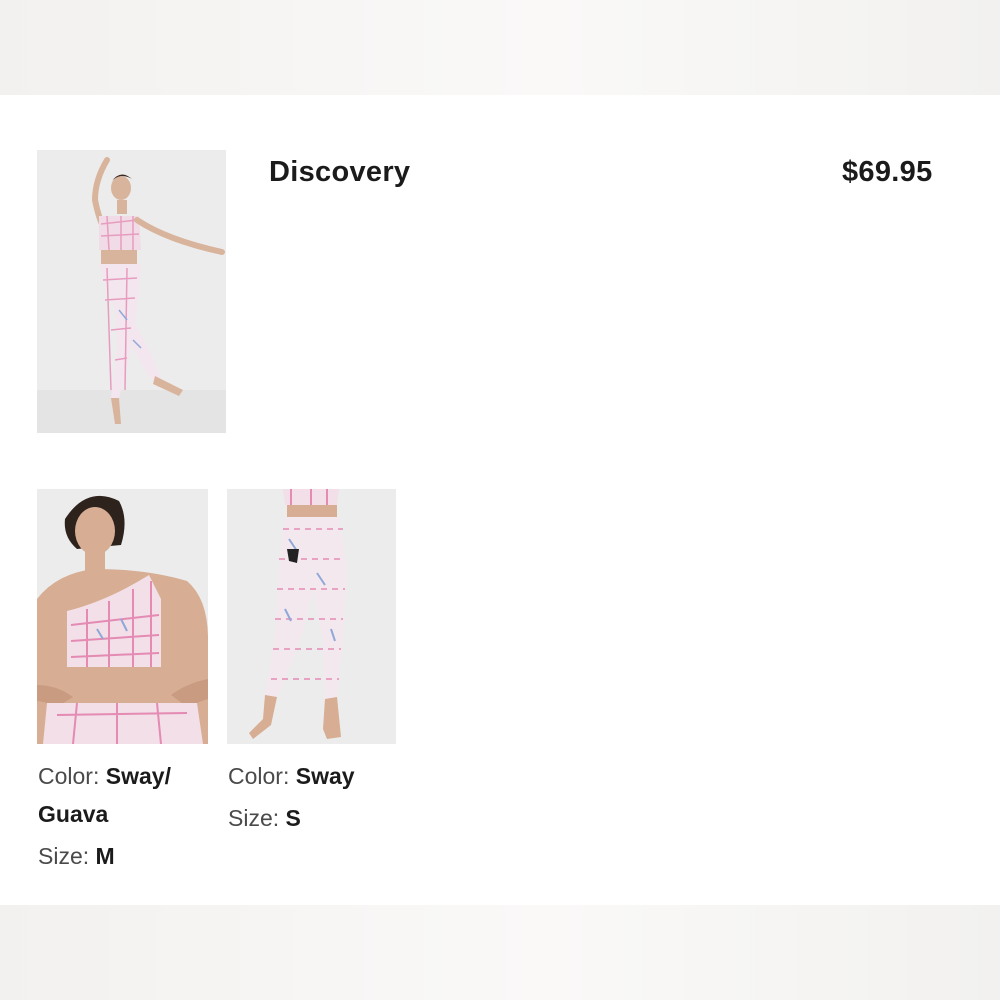 The height and width of the screenshot is (1000, 1000). Describe the element at coordinates (325, 776) in the screenshot. I see `color-value: Sway` at that location.